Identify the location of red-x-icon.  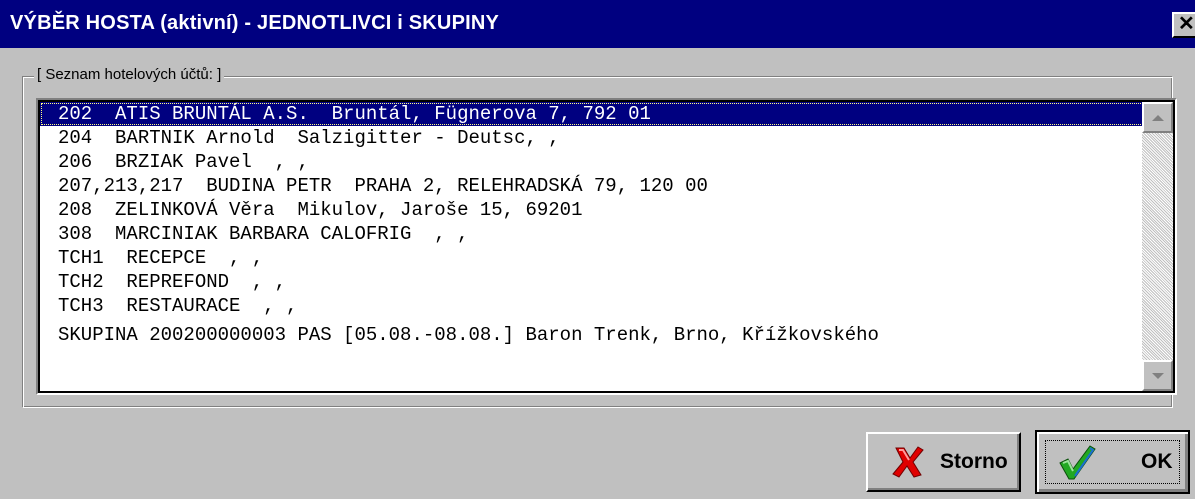
(908, 462).